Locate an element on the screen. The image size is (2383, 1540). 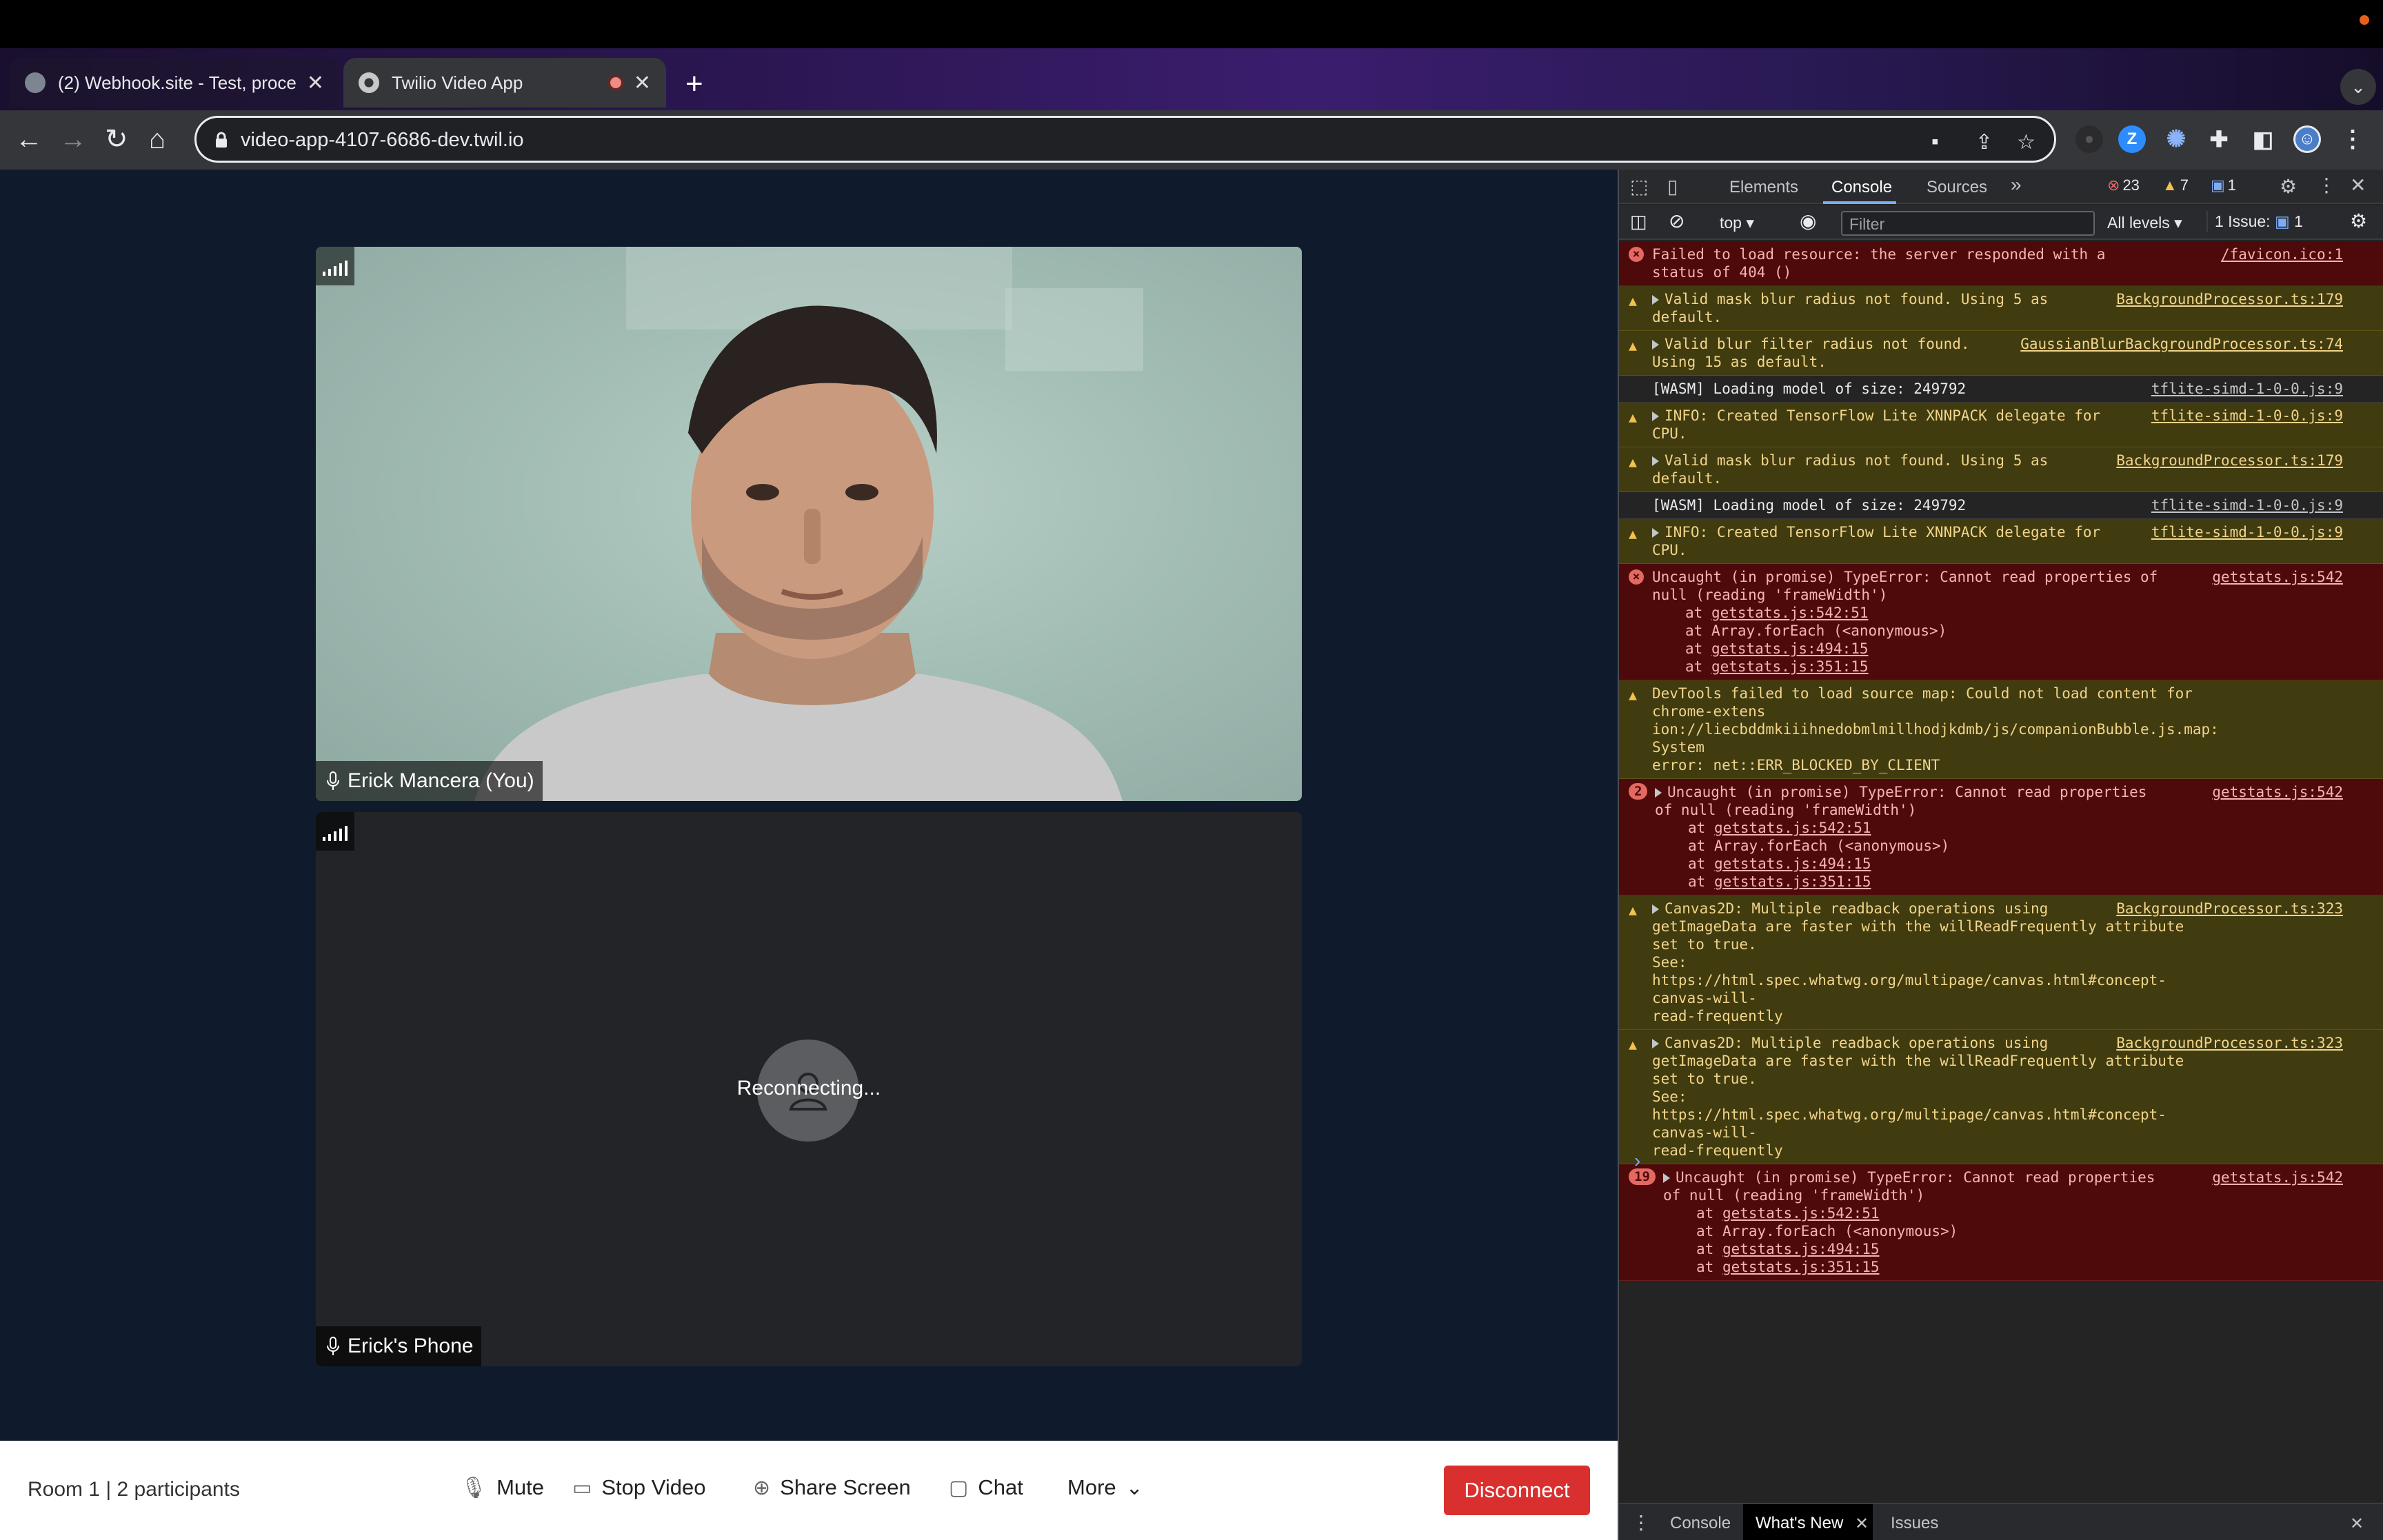
drawer-menu-icon: ⋮ is located at coordinates (1641, 1523).